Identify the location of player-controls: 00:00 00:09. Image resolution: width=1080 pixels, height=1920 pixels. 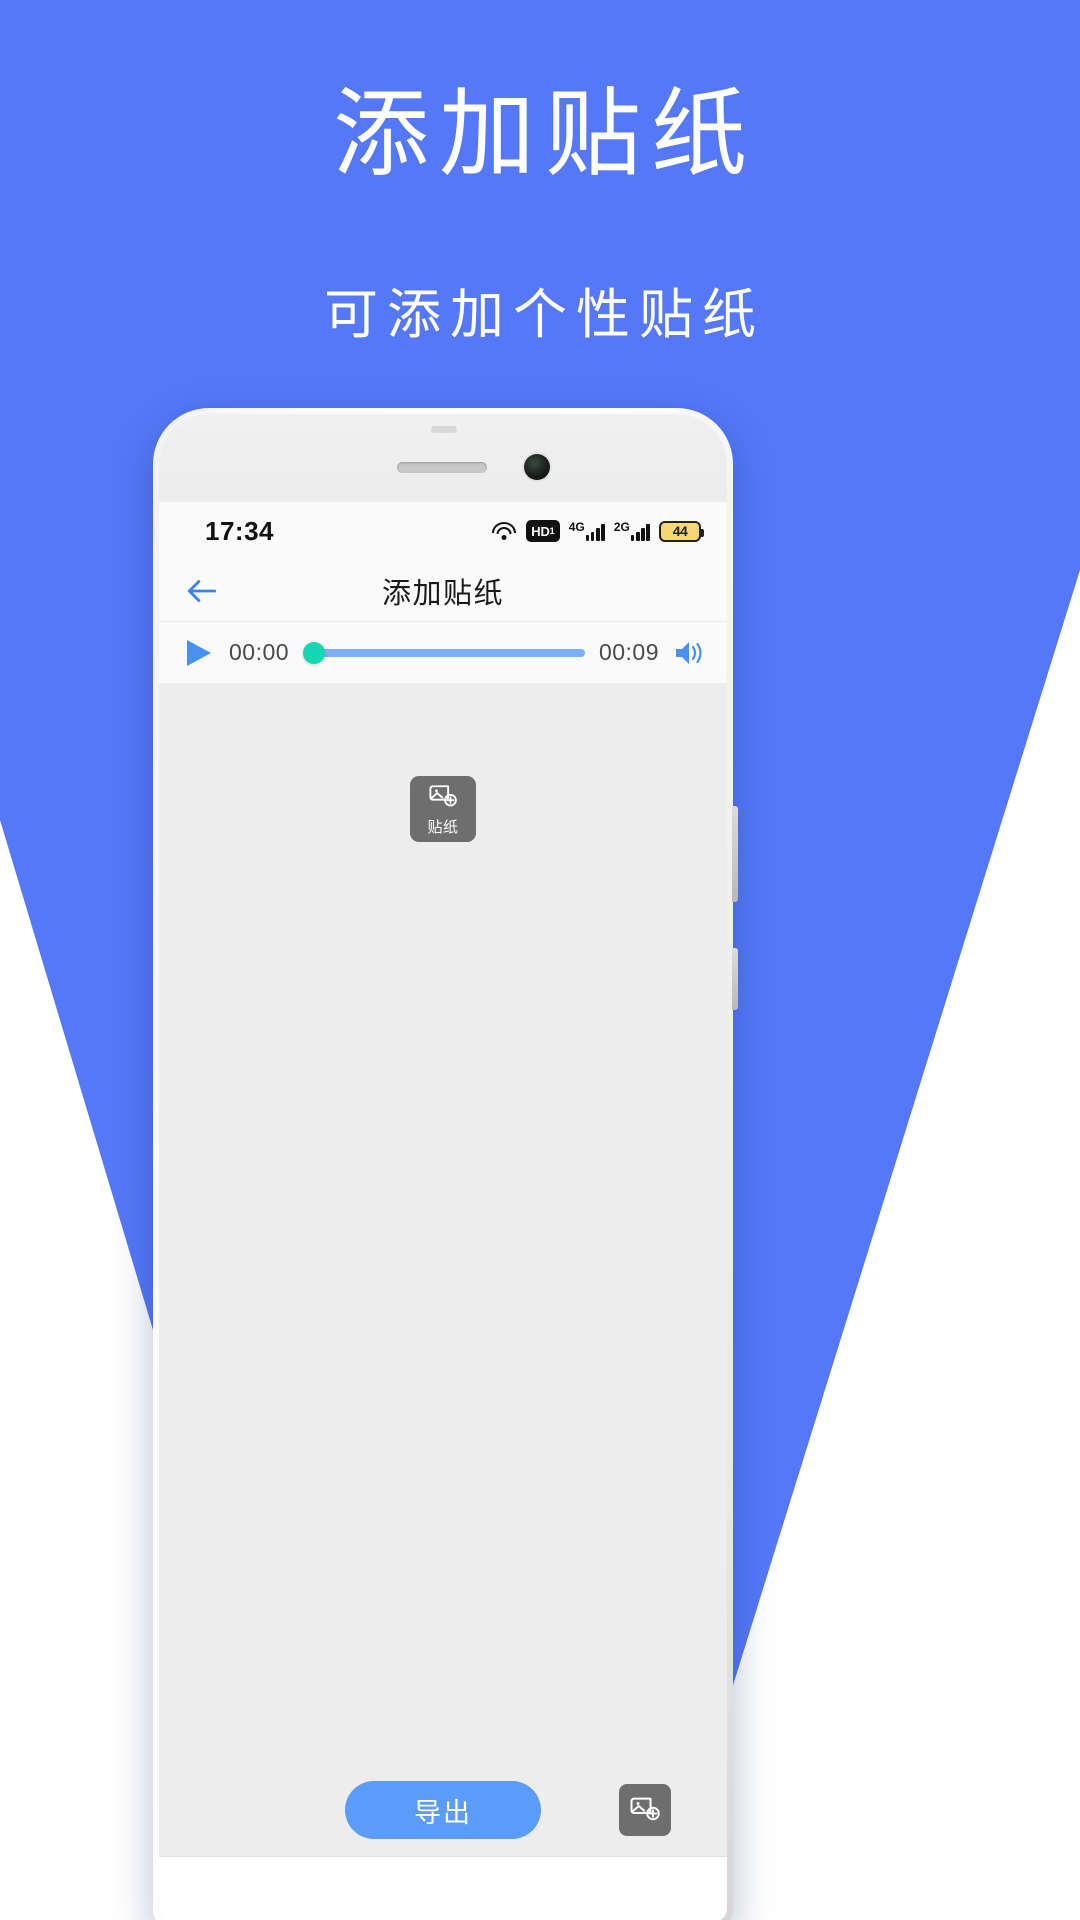
(443, 653).